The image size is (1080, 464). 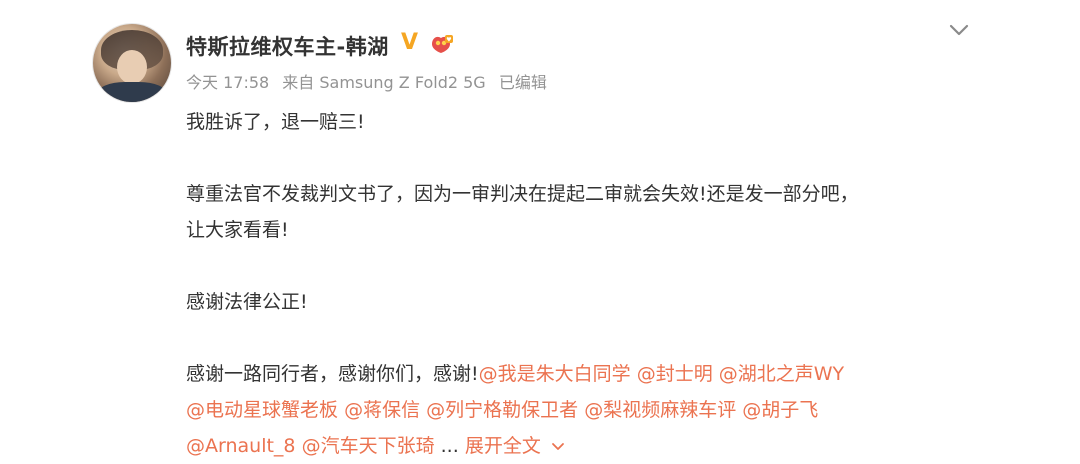 What do you see at coordinates (502, 410) in the screenshot?
I see `mention-link: @列宁格勒保卫者` at bounding box center [502, 410].